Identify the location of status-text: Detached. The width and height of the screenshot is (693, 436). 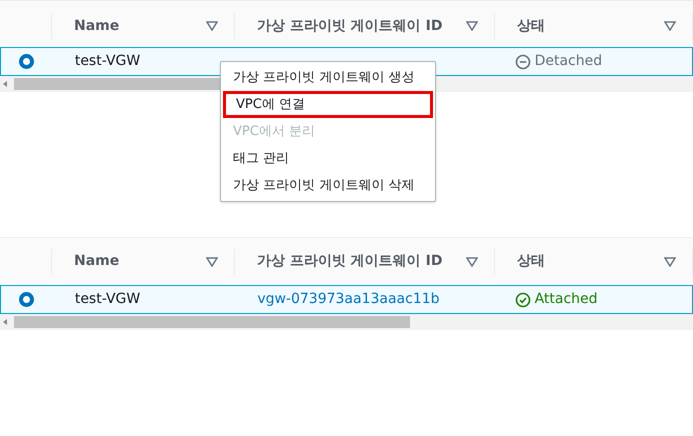
(568, 61).